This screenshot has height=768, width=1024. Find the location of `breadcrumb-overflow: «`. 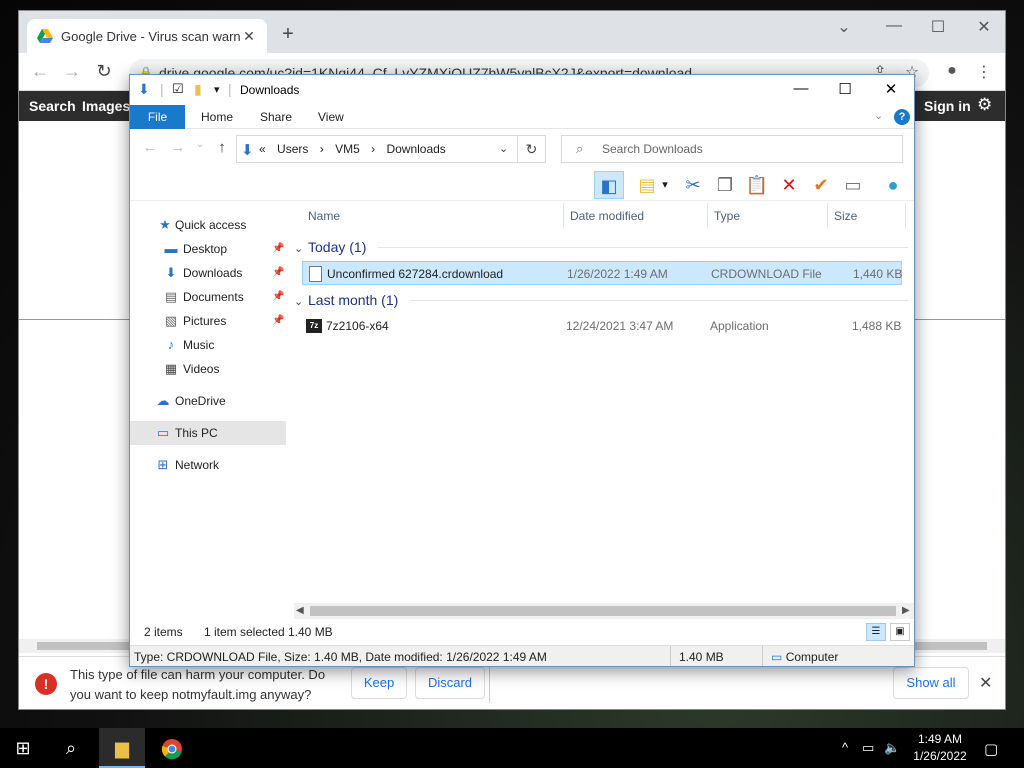

breadcrumb-overflow: « is located at coordinates (262, 149).